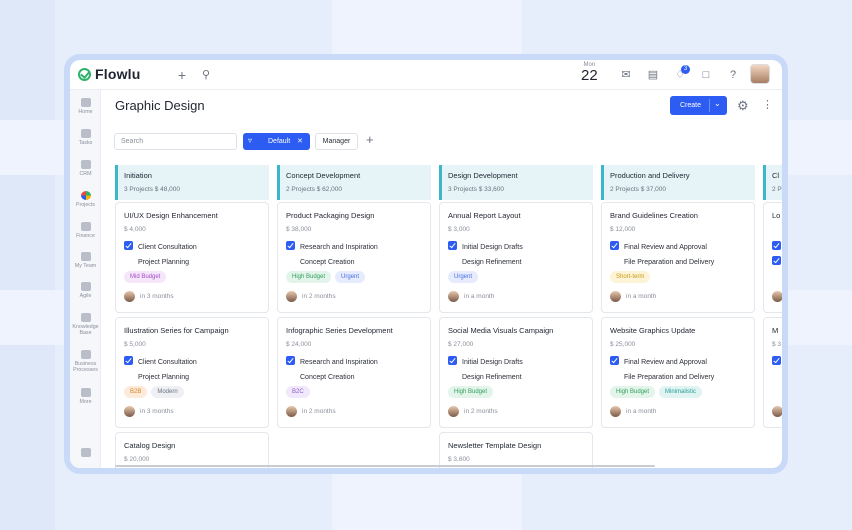 The height and width of the screenshot is (530, 852). Describe the element at coordinates (85, 168) in the screenshot. I see `sidebar-item-crm: CRM` at that location.